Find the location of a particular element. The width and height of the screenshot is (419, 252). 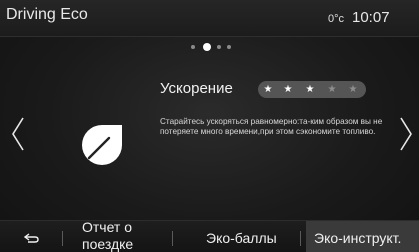

eco-scores-label: Эко-баллы is located at coordinates (241, 238).